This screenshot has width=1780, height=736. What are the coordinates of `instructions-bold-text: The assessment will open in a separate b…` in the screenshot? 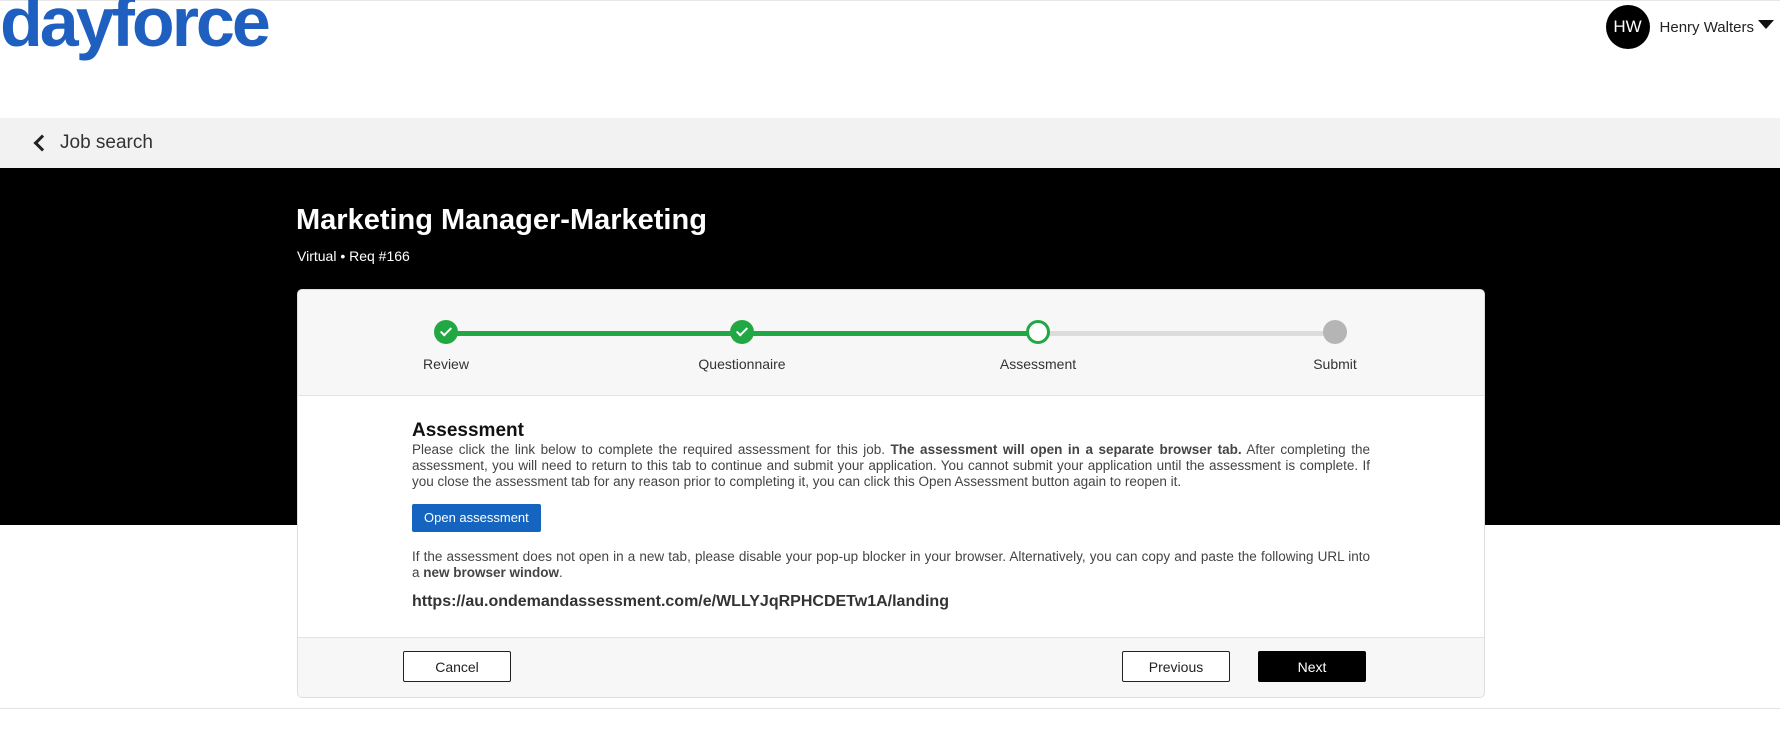 It's located at (1066, 449).